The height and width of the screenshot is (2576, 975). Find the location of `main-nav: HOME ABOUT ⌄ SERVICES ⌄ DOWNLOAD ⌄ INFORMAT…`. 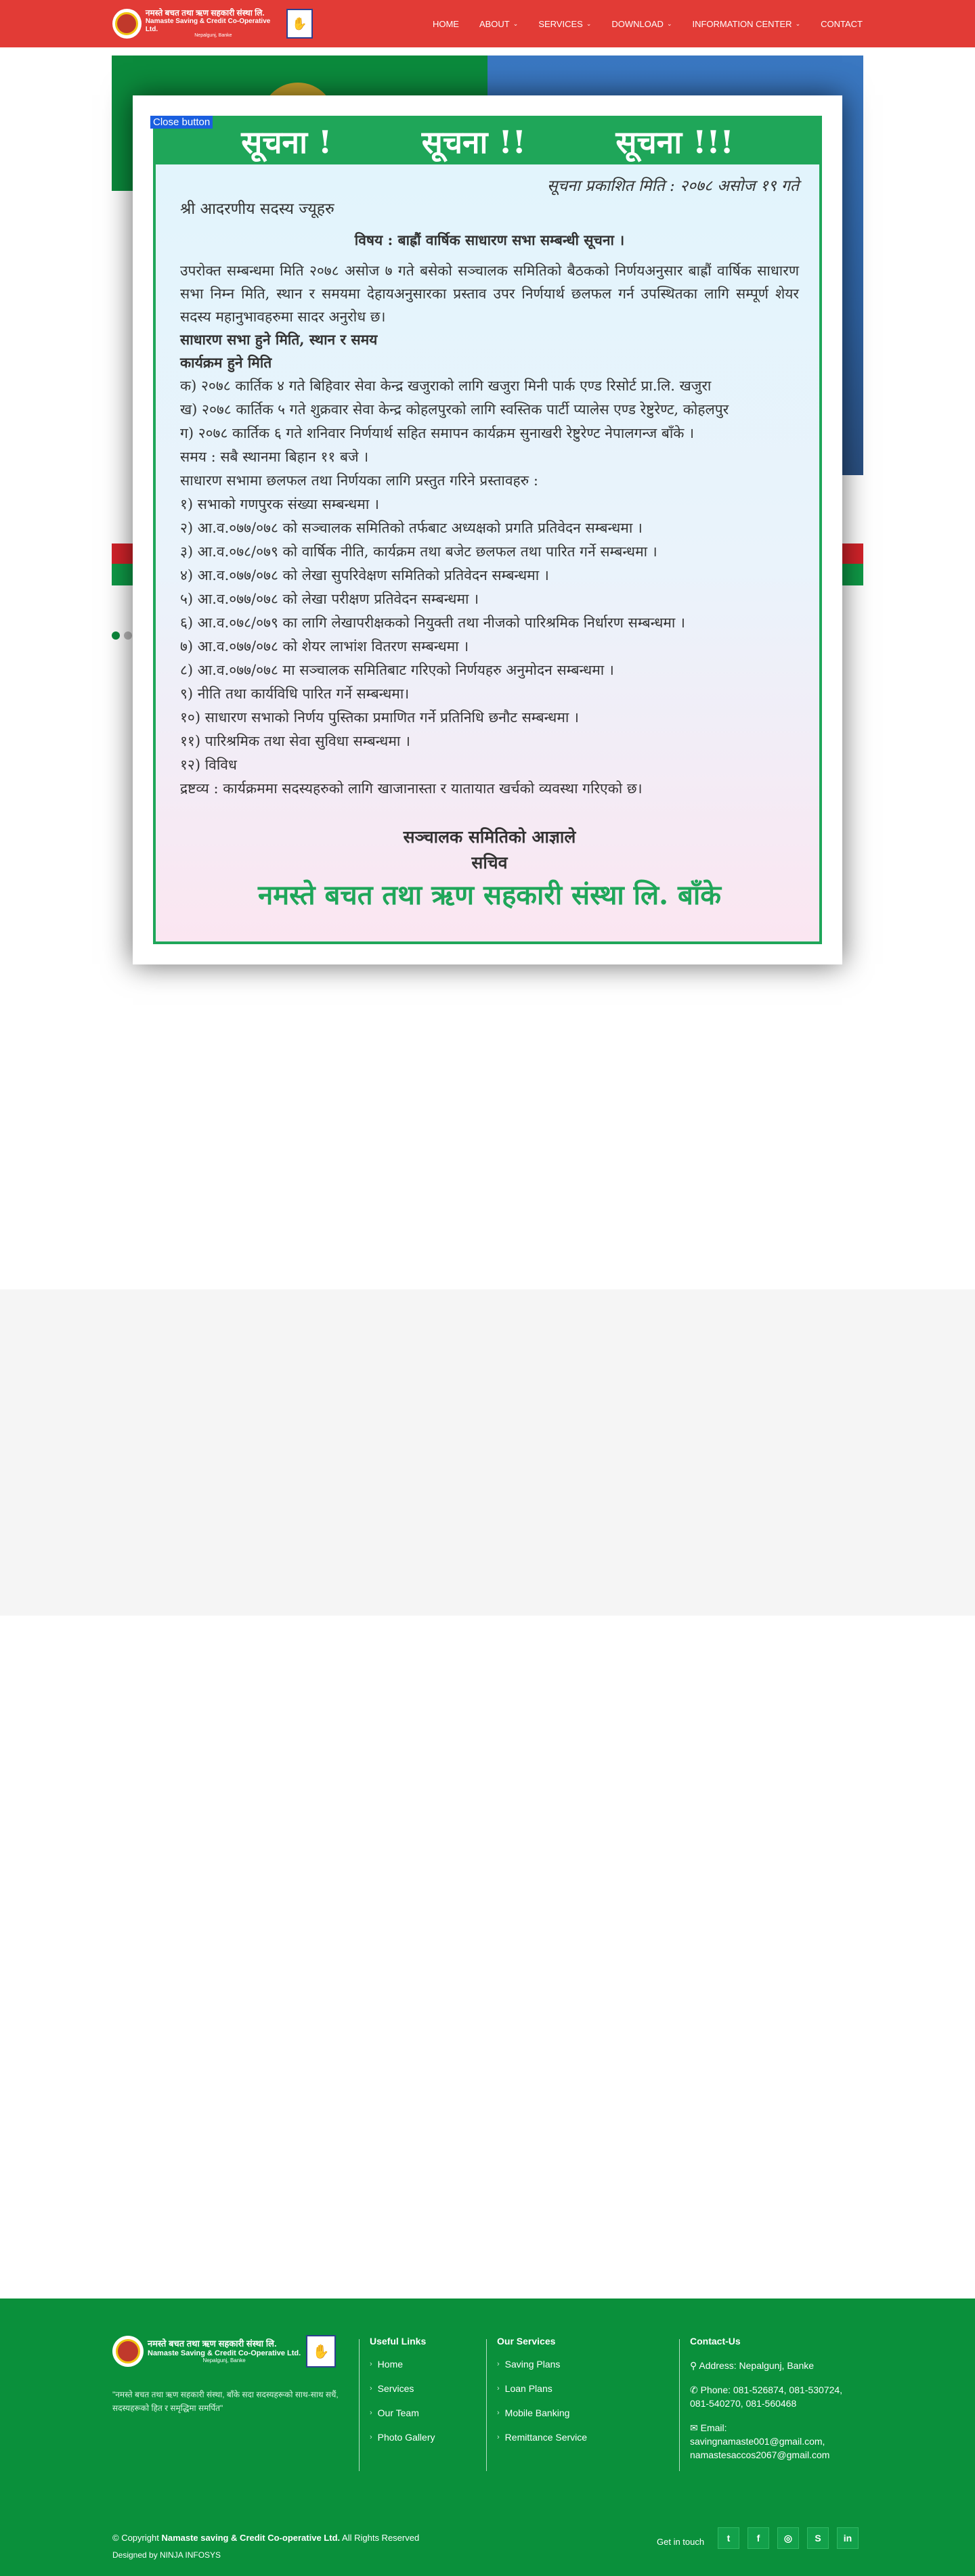

main-nav: HOME ABOUT ⌄ SERVICES ⌄ DOWNLOAD ⌄ INFORMAT… is located at coordinates (637, 23).